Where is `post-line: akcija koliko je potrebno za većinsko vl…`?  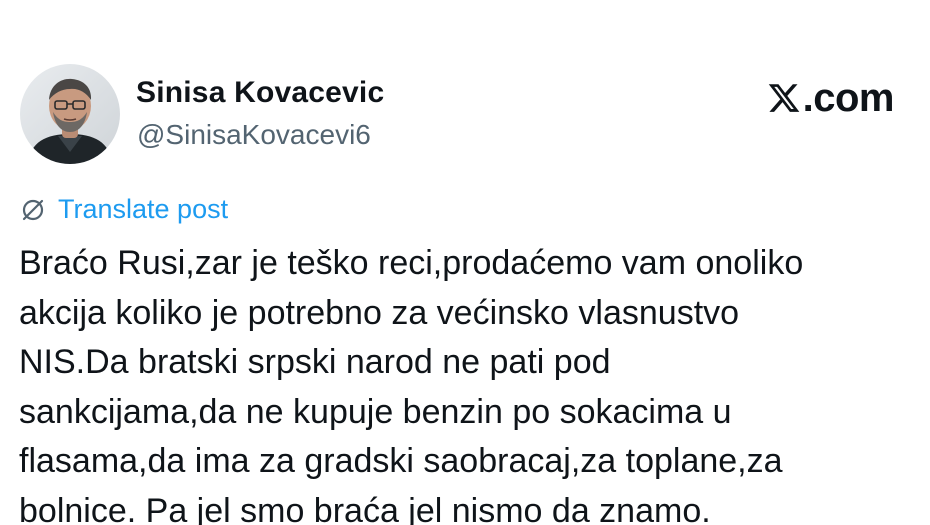
post-line: akcija koliko je potrebno za većinsko vl… is located at coordinates (379, 312).